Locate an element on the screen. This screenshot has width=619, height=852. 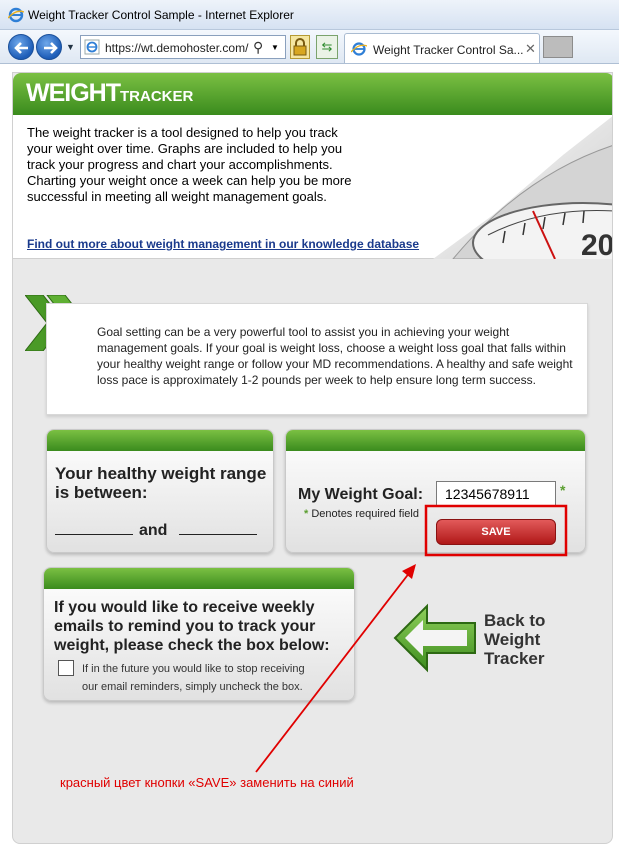
required-star: * is located at coordinates (563, 490).